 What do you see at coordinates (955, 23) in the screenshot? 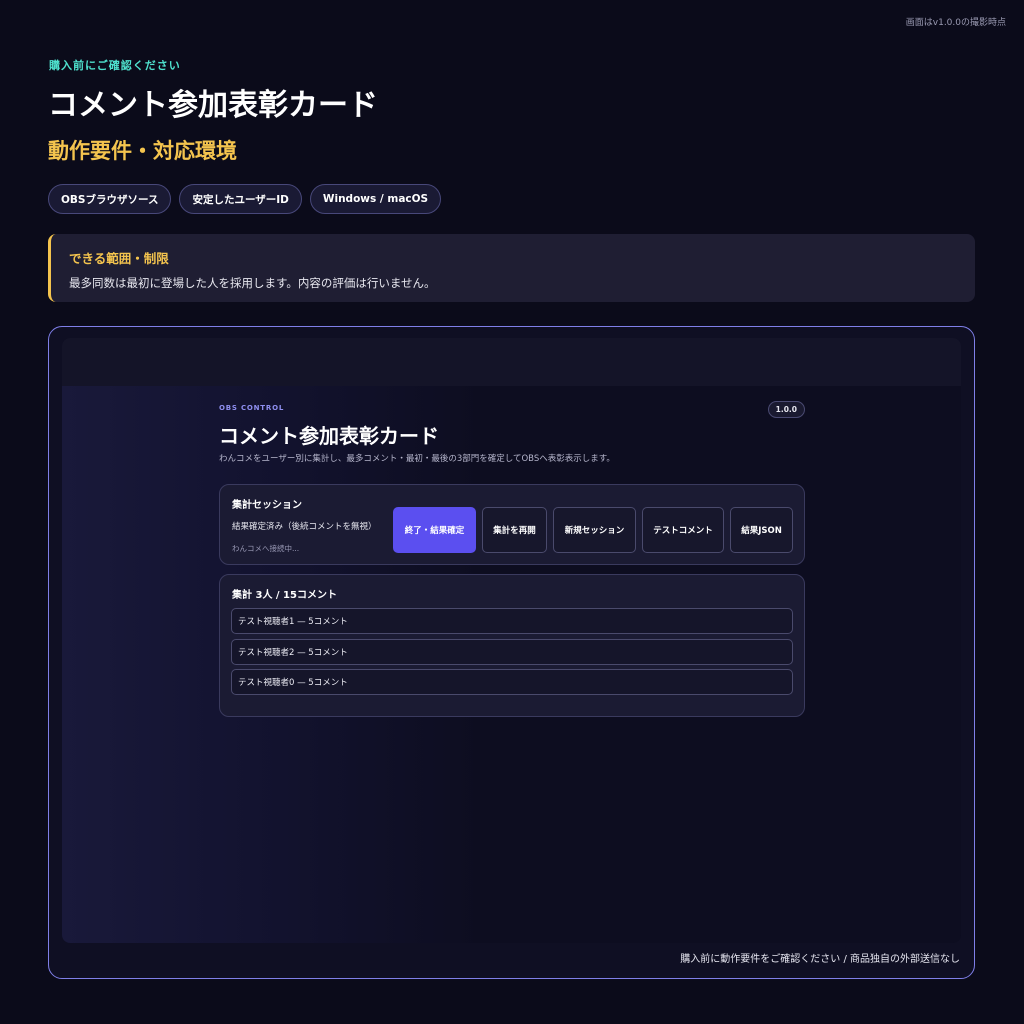
I see `version-note: 画面はv1.0.0の撮影時点` at bounding box center [955, 23].